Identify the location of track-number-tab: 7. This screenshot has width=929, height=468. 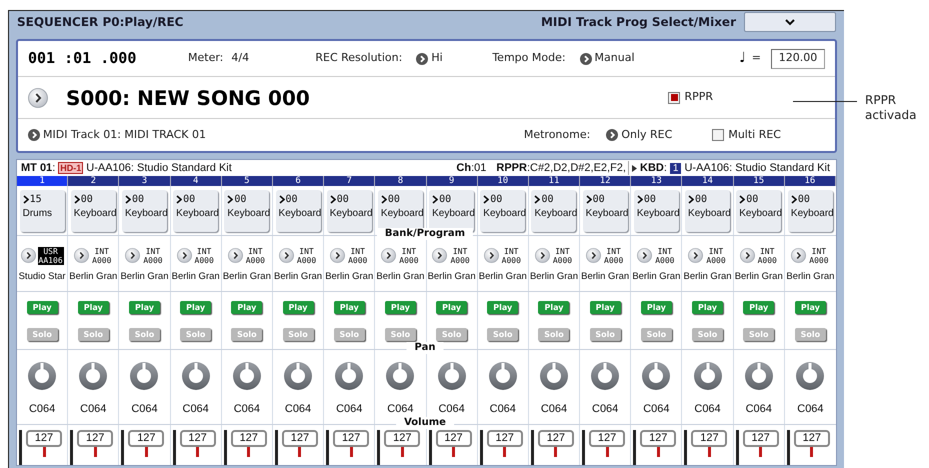
(350, 181).